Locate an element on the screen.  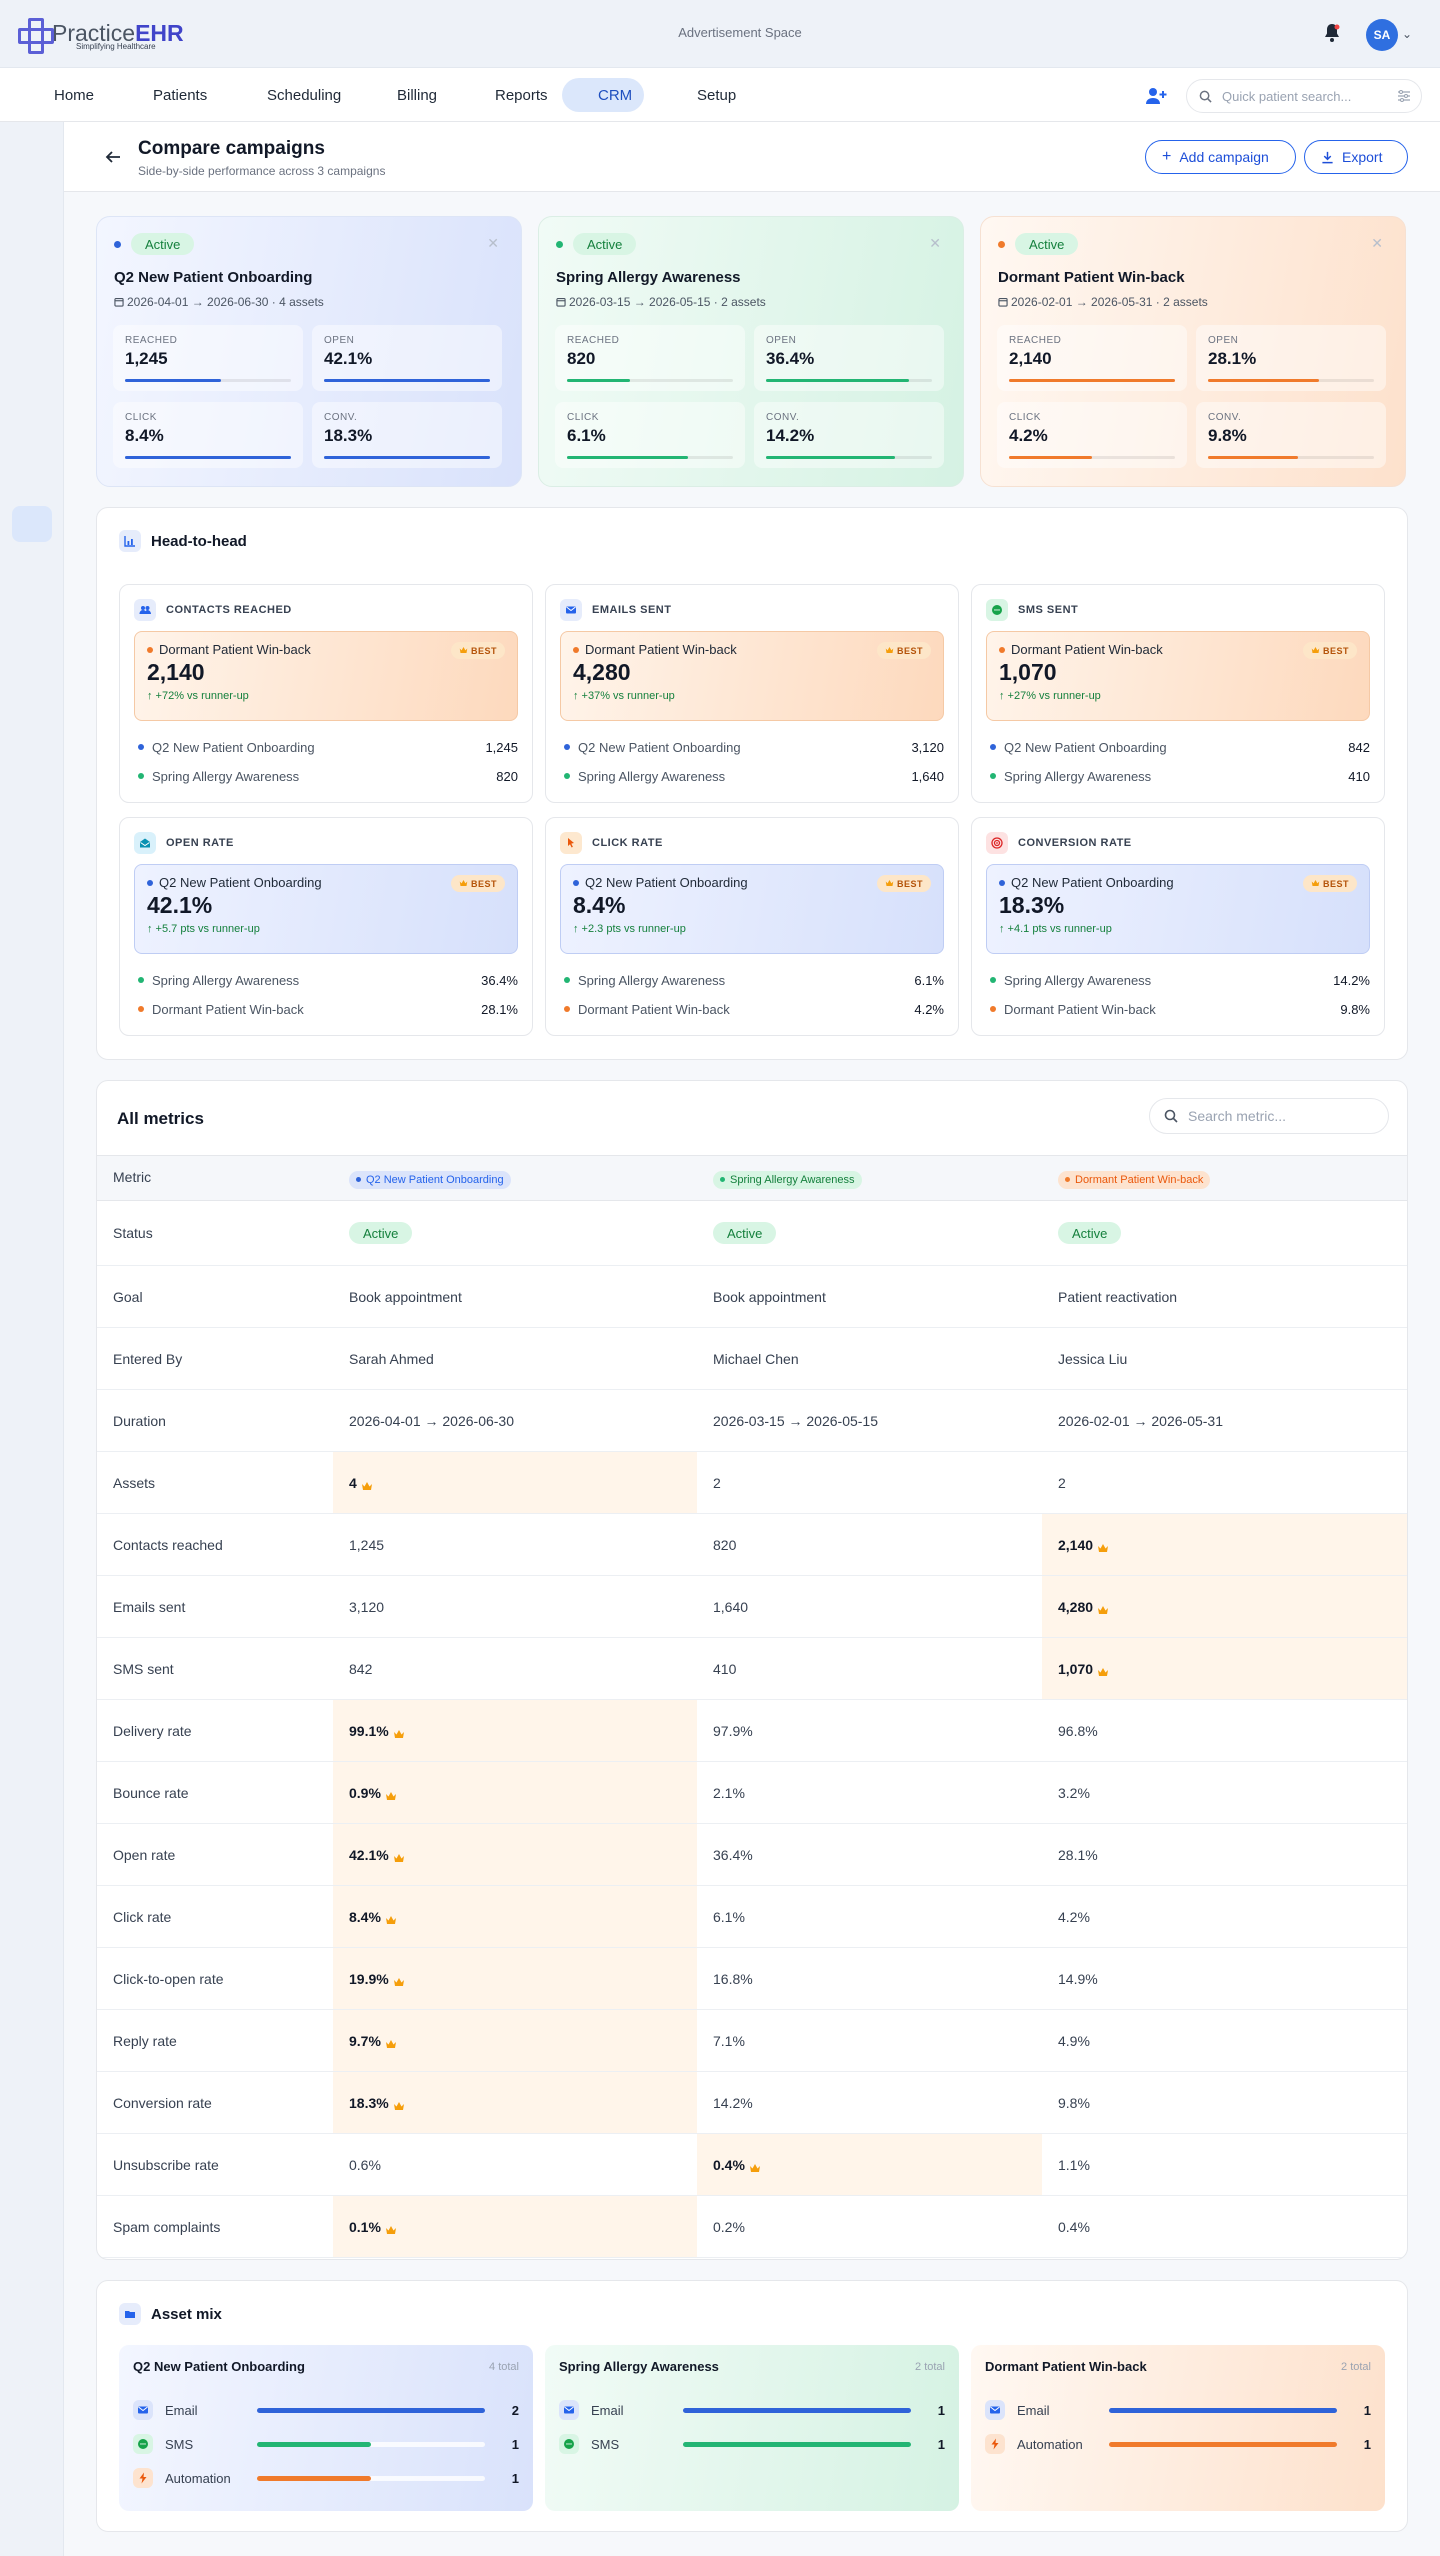
metric-value: 16.8% is located at coordinates (733, 1978).